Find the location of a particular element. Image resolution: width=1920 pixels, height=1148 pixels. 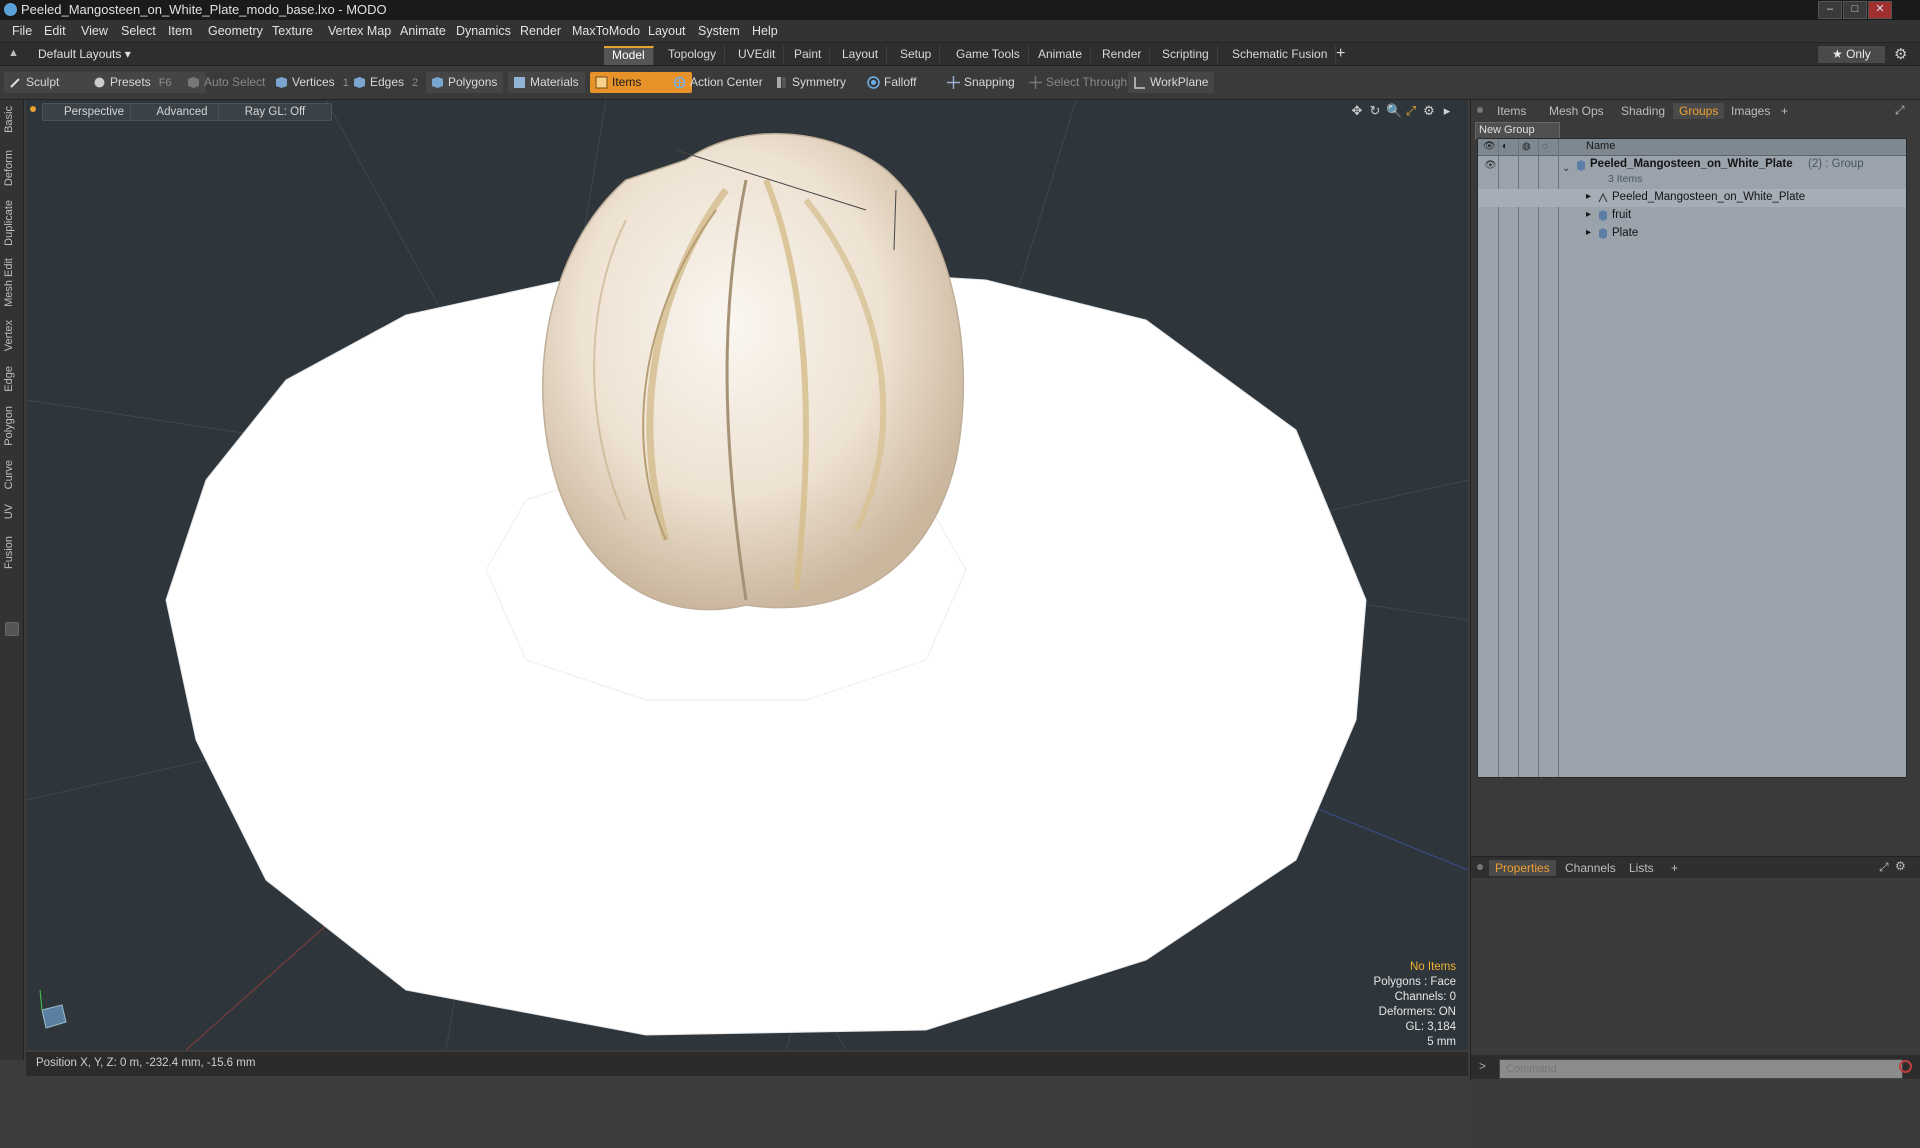

menu-edit: Edit is located at coordinates (55, 31).